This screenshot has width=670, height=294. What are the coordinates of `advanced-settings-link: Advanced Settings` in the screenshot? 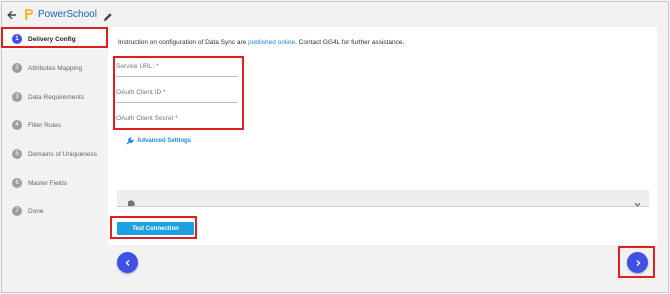 It's located at (158, 141).